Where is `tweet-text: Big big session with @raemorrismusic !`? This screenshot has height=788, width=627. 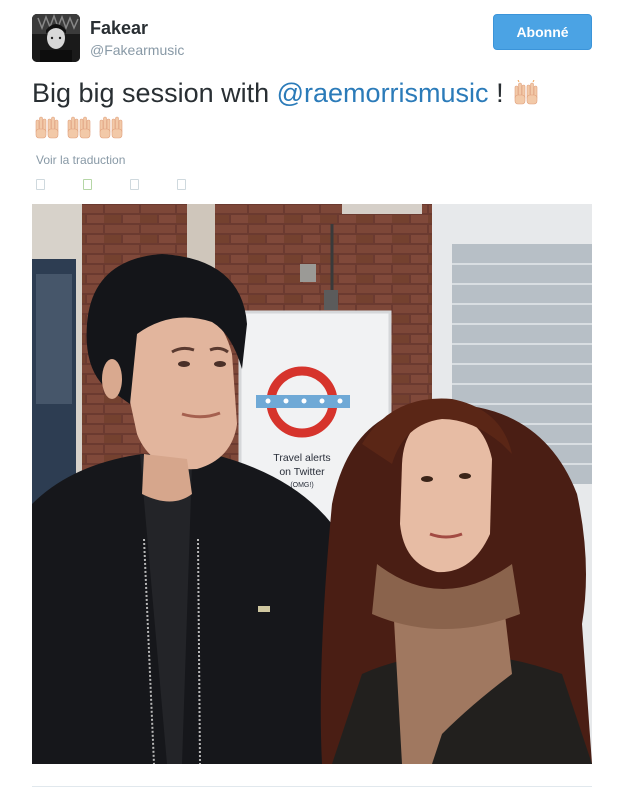 tweet-text: Big big session with @raemorrismusic ! is located at coordinates (312, 110).